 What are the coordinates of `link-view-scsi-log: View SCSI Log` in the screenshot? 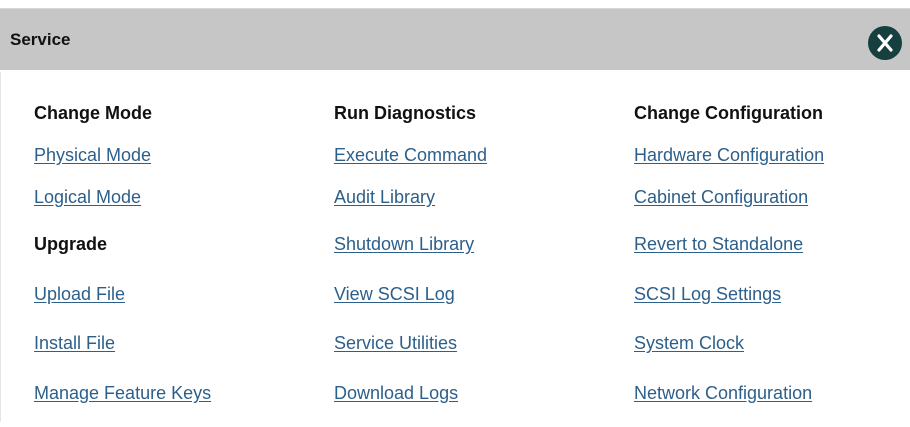 It's located at (394, 294).